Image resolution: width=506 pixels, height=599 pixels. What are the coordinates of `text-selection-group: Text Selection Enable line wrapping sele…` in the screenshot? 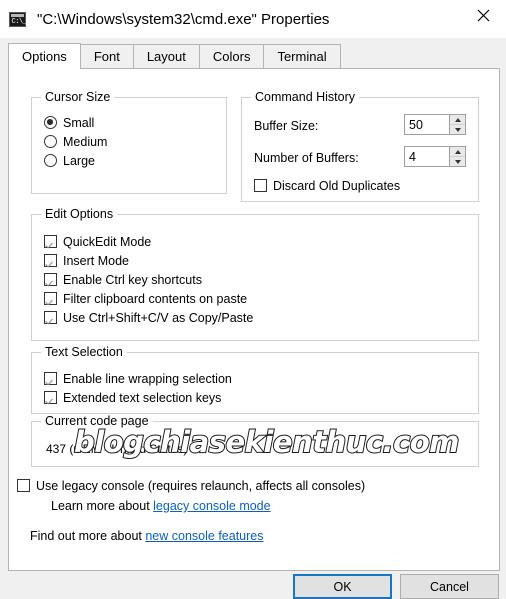 It's located at (255, 379).